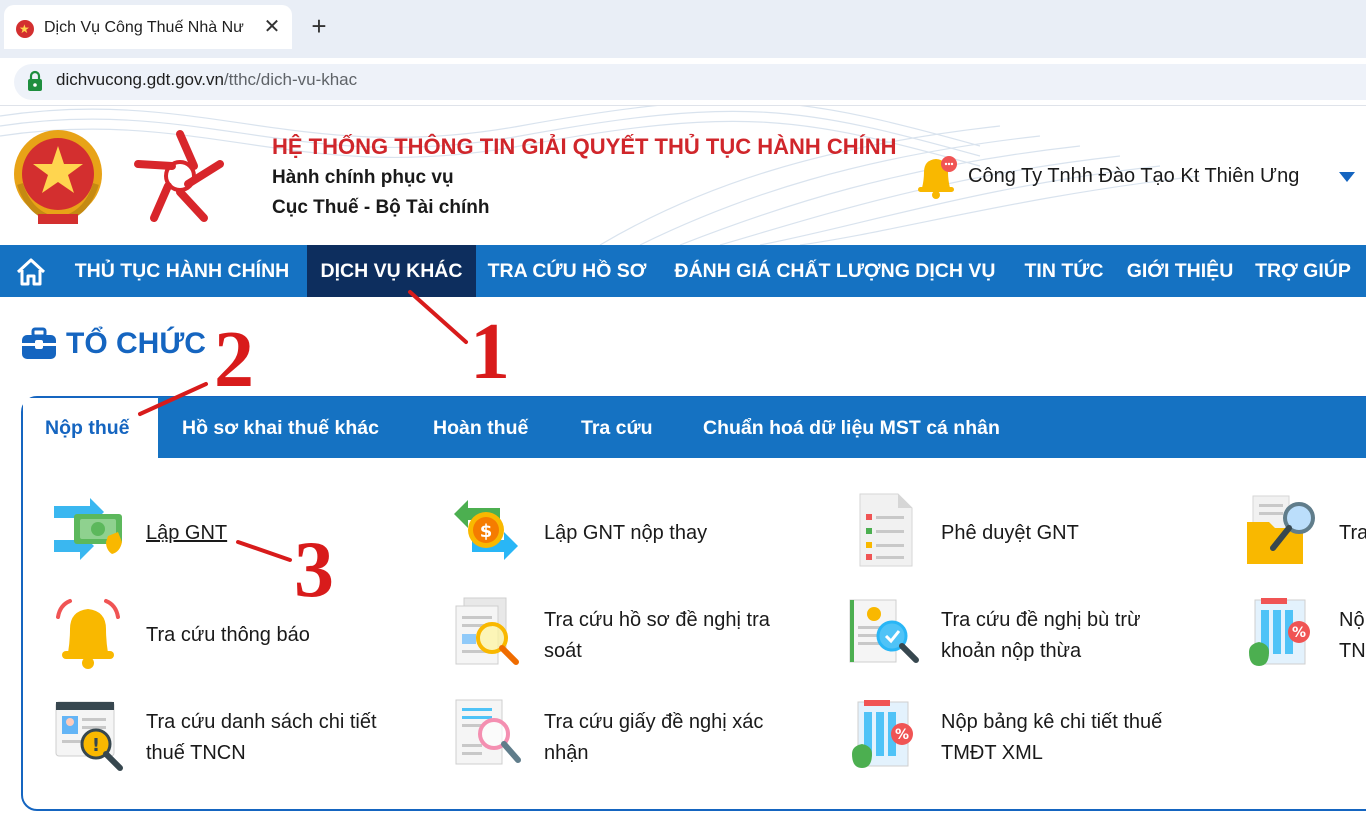 The height and width of the screenshot is (833, 1366). What do you see at coordinates (31, 272) in the screenshot?
I see `home-icon` at bounding box center [31, 272].